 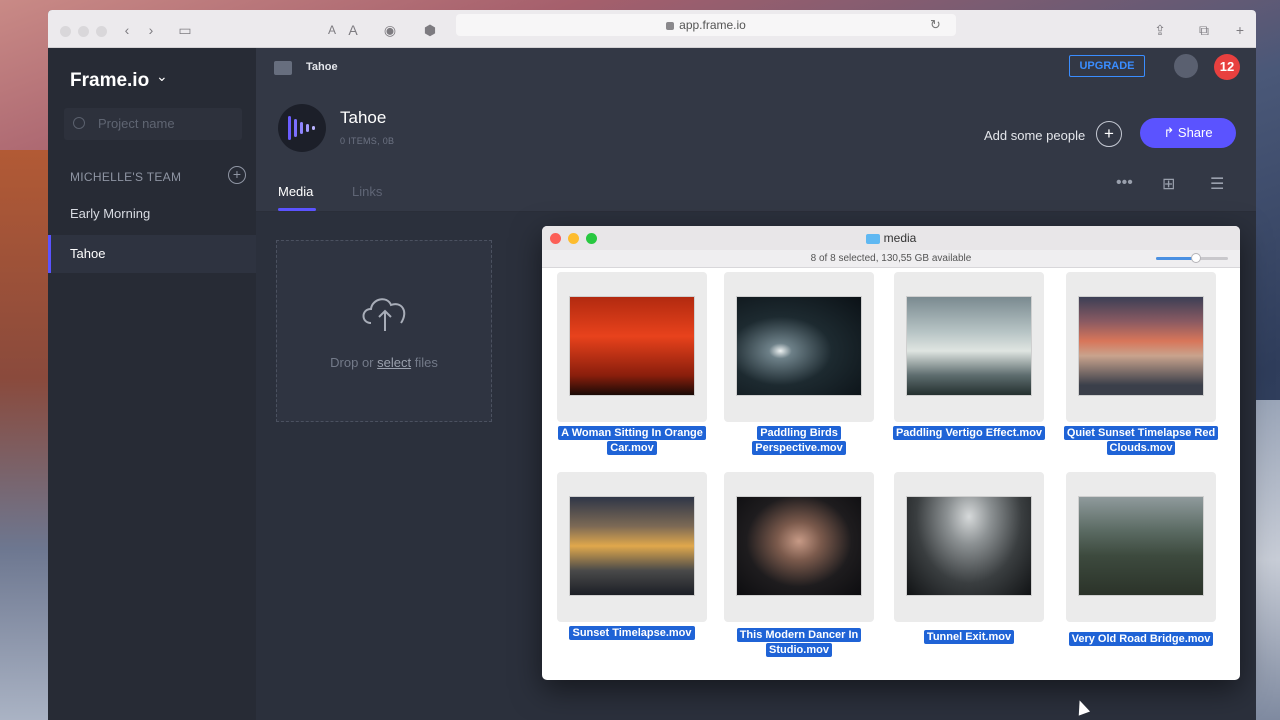 I want to click on url-text: app.frame.io, so click(x=712, y=25).